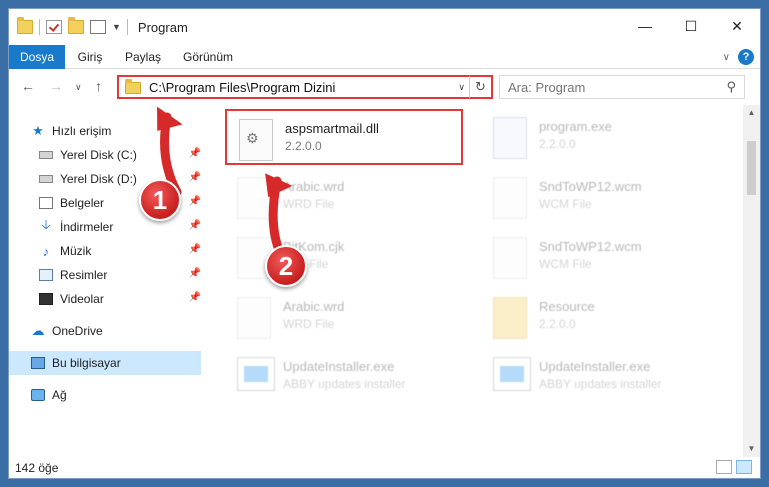 The image size is (769, 487). I want to click on refresh-button: ↻, so click(481, 87).